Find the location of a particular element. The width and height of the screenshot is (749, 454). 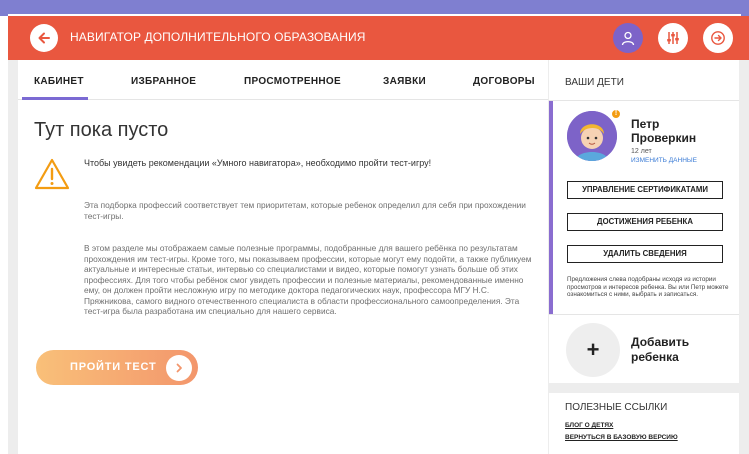

edit-data-link: ИЗМЕНИТЬ ДАННЫЕ is located at coordinates (664, 160).